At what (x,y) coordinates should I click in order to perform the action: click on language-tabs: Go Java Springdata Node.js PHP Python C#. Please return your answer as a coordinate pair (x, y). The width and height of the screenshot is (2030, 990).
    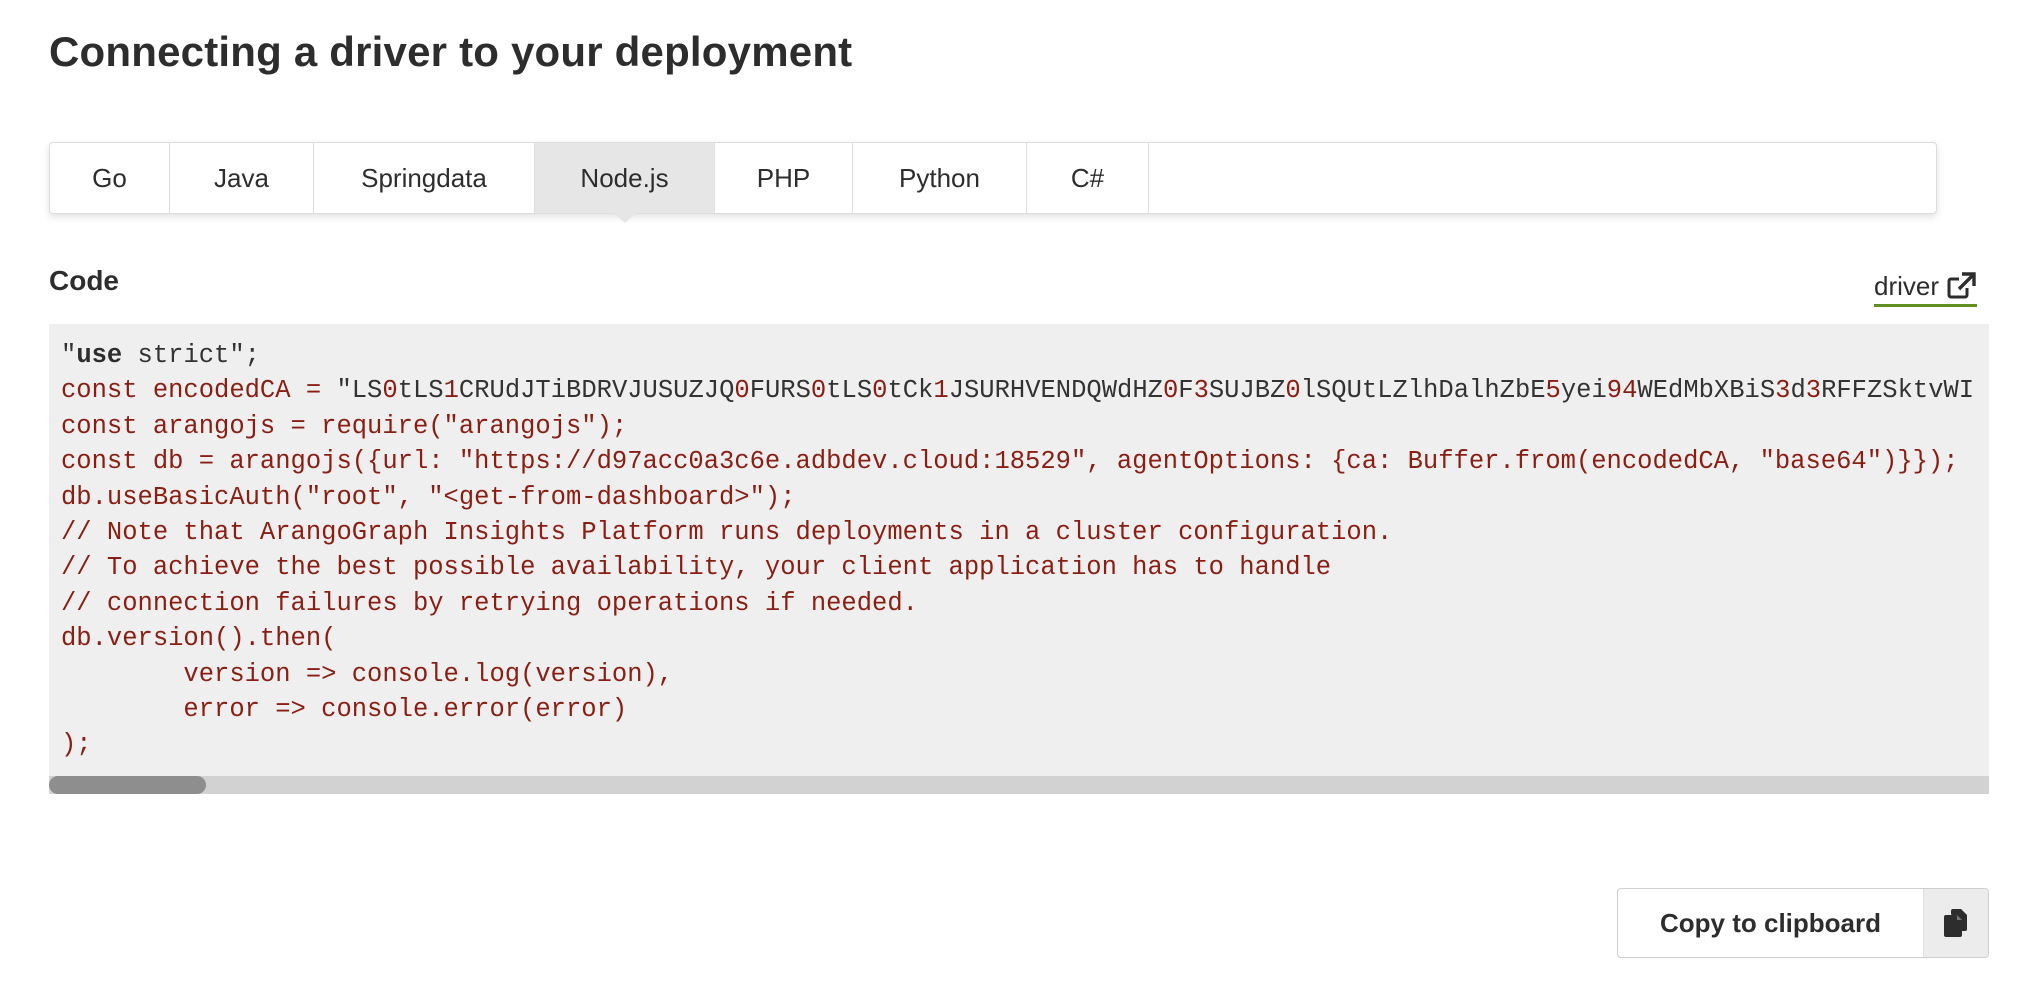
    Looking at the image, I should click on (993, 182).